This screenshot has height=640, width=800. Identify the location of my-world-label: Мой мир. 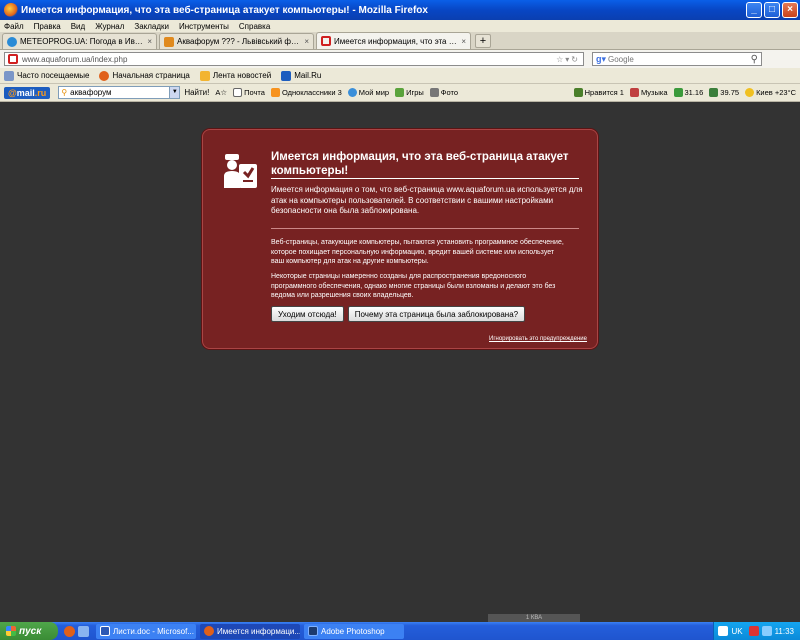
(374, 92).